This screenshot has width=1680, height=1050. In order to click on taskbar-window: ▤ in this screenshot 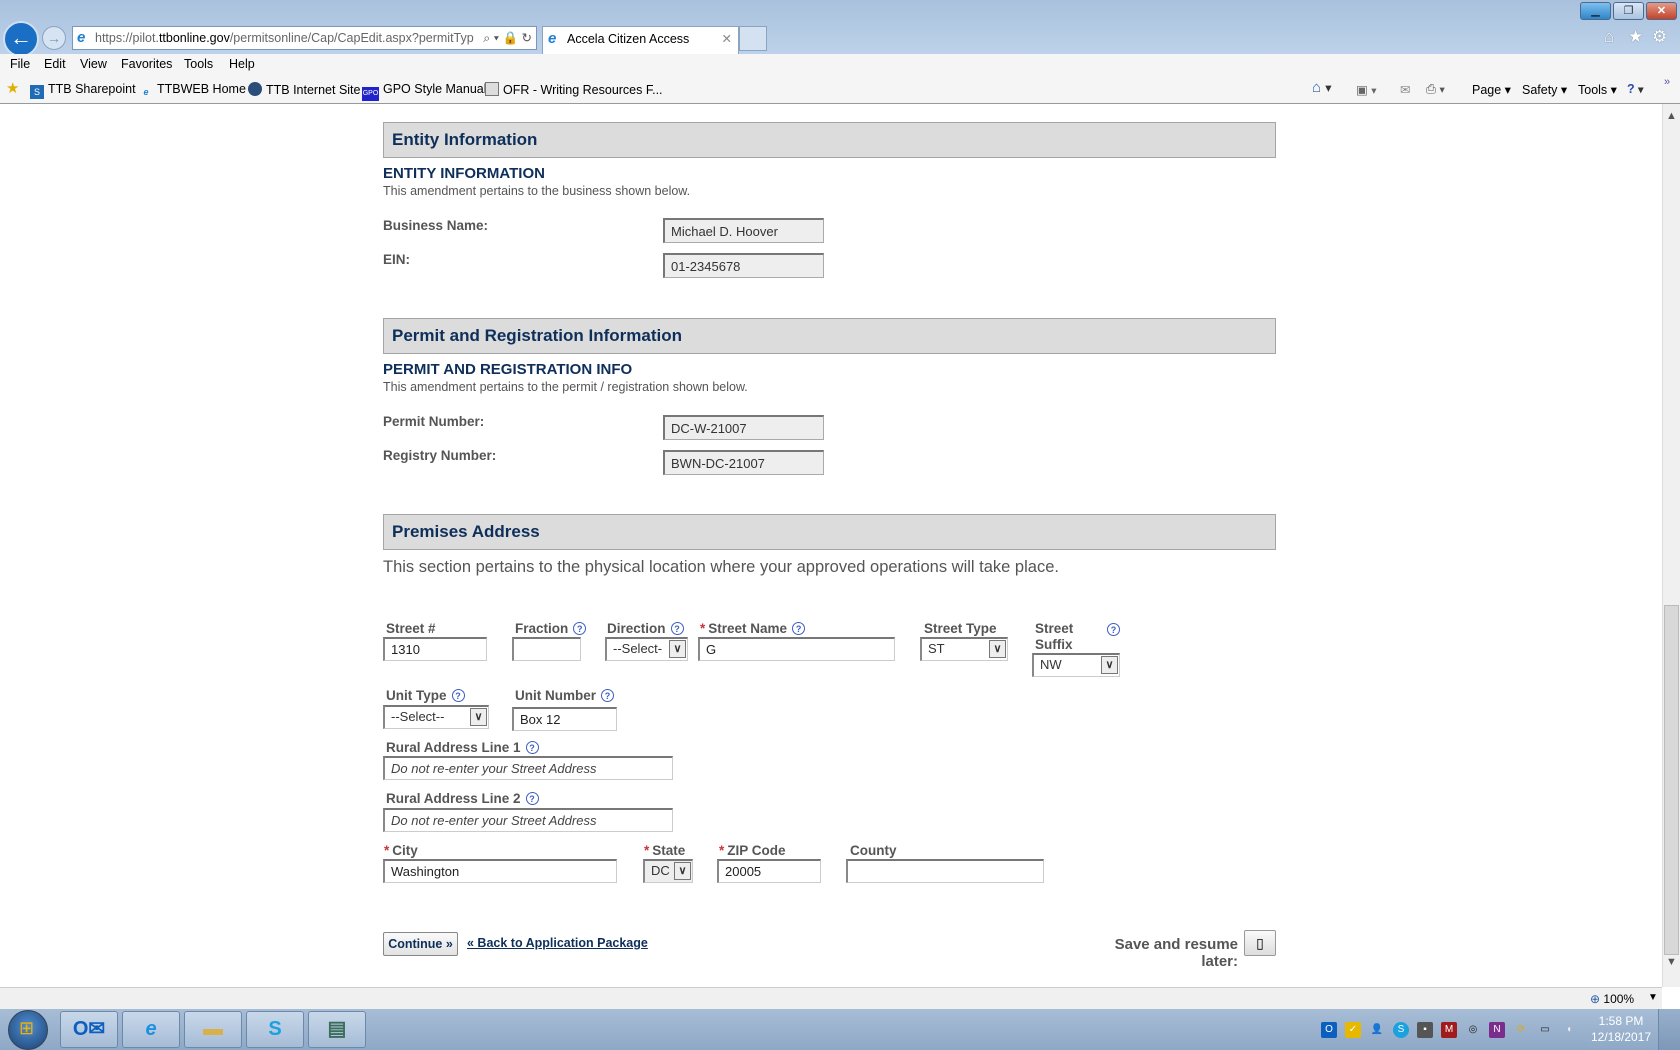, I will do `click(337, 1029)`.